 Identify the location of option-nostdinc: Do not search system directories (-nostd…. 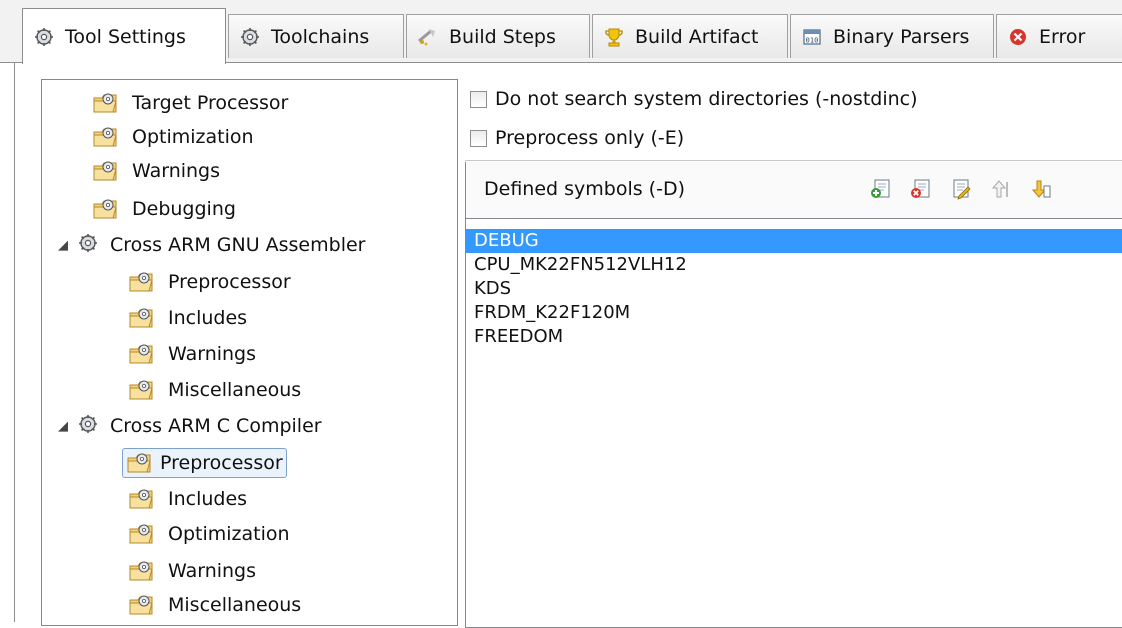
(694, 99).